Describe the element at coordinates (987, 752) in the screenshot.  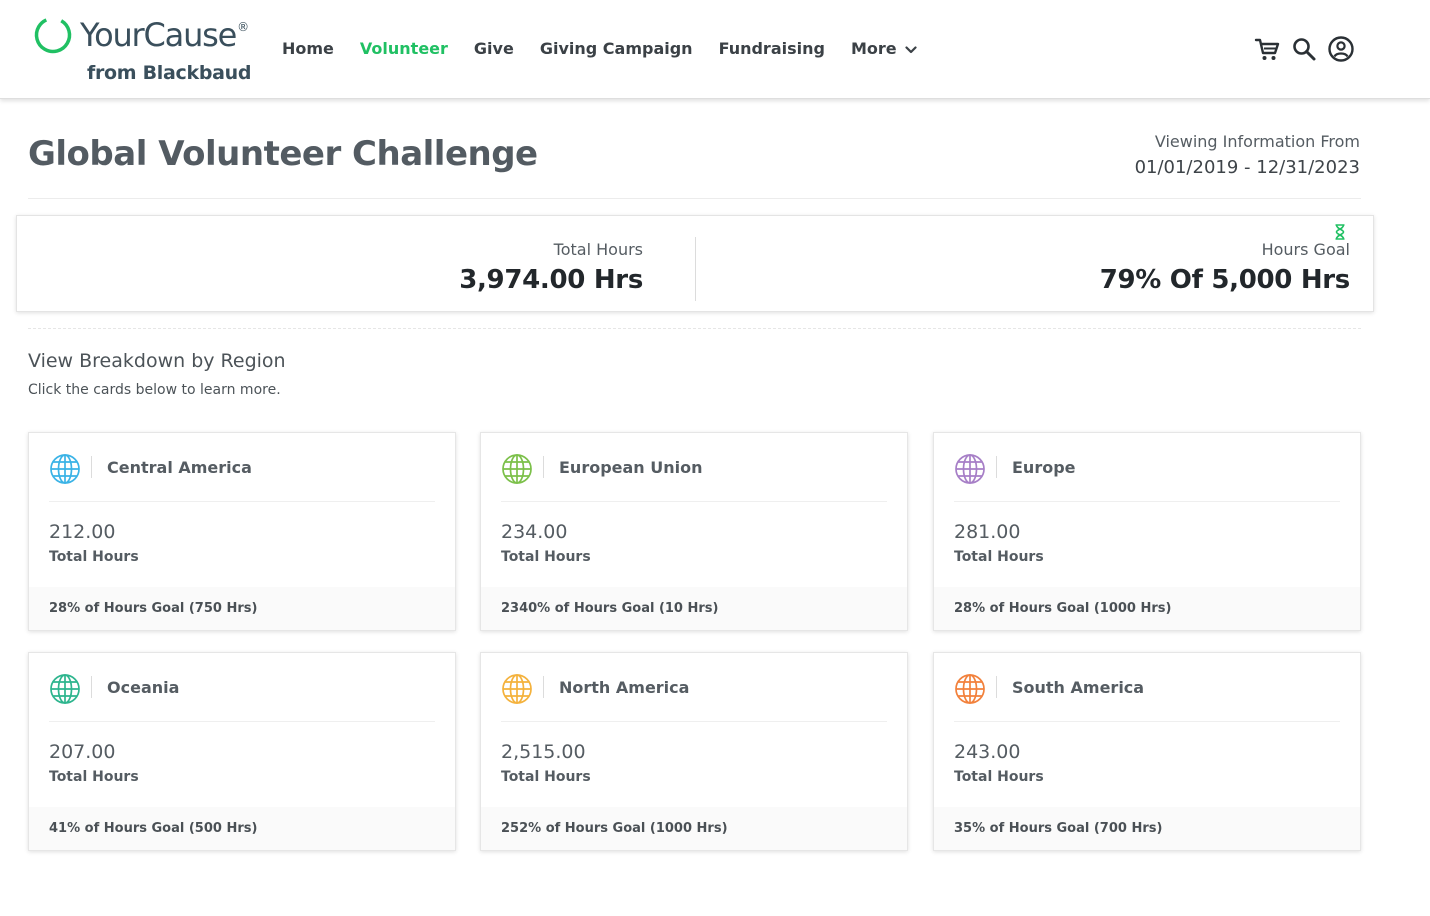
I see `region-hours-value: 243.00` at that location.